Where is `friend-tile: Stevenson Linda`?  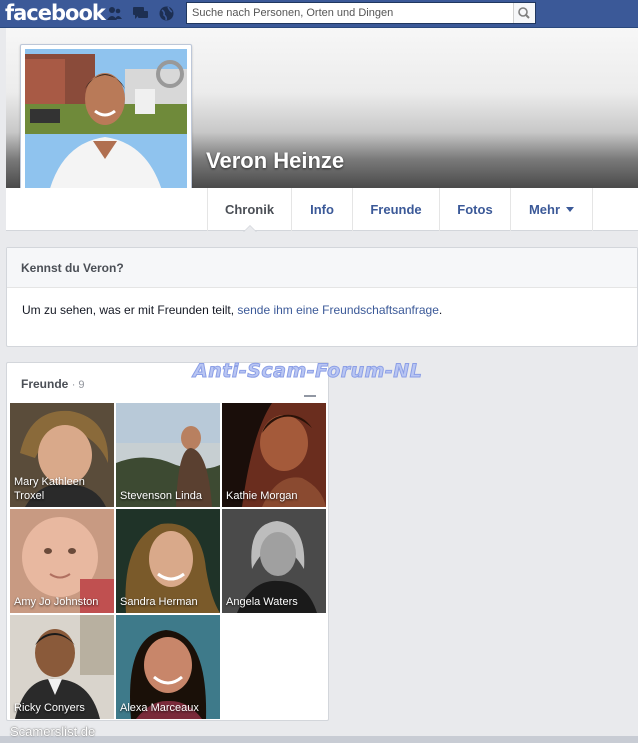
friend-tile: Stevenson Linda is located at coordinates (168, 455).